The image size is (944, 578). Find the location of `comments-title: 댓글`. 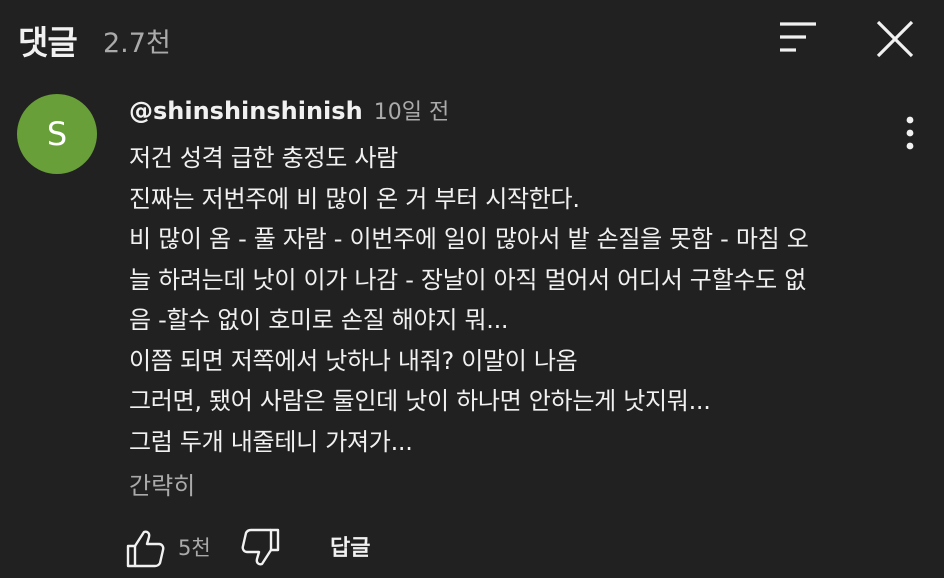

comments-title: 댓글 is located at coordinates (48, 42).